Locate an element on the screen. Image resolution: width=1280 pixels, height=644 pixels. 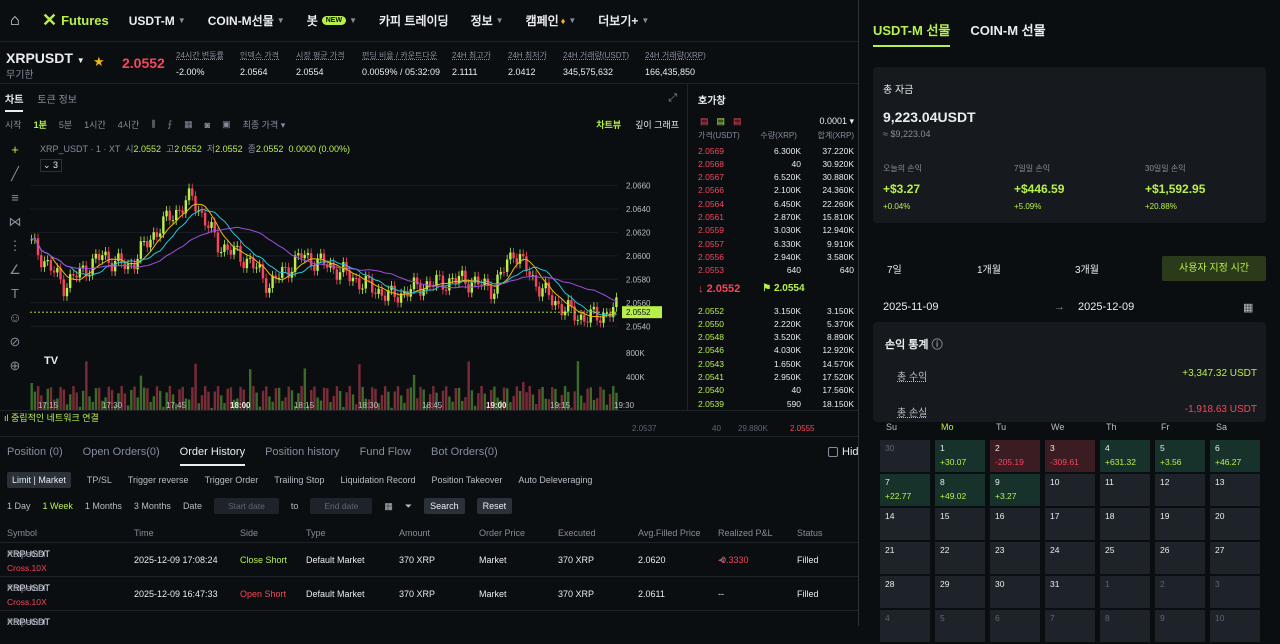
tick-size-select: 0.0001 ▾ is located at coordinates (836, 121).